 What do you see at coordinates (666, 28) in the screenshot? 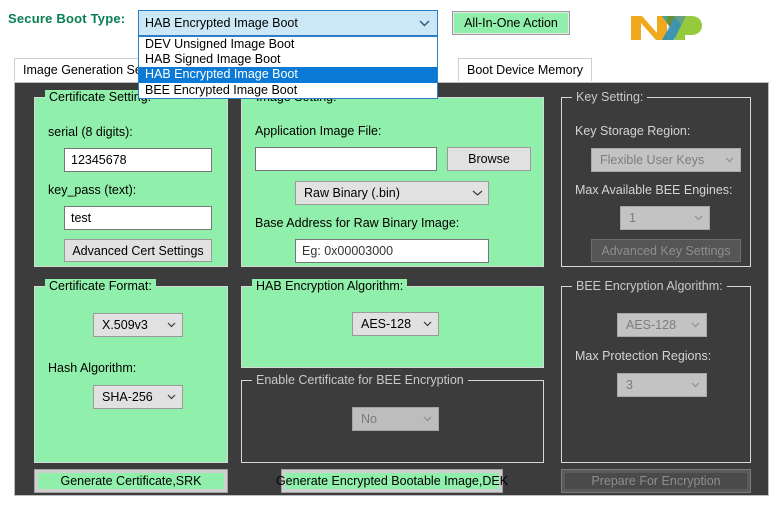
I see `nxp-logo` at bounding box center [666, 28].